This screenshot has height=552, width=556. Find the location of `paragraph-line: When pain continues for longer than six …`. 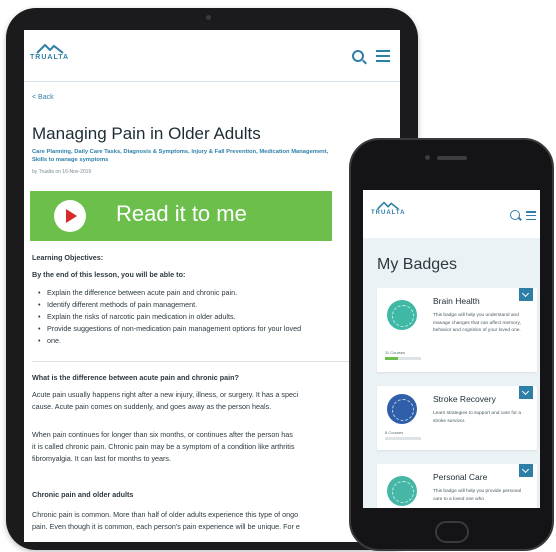

paragraph-line: When pain continues for longer than six … is located at coordinates (162, 434).